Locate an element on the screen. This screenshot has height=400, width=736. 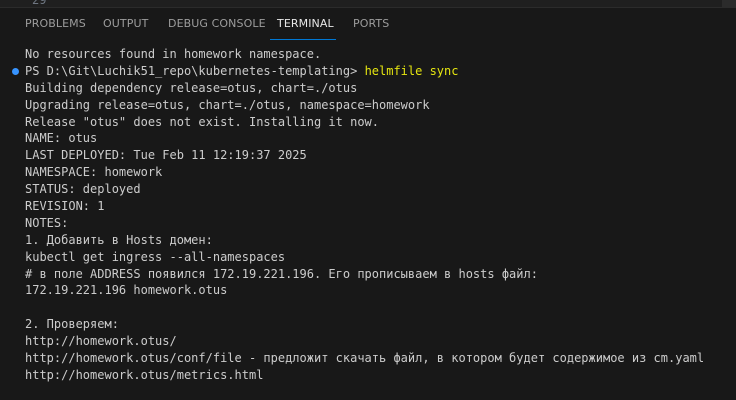
command-decoration-icon is located at coordinates (15, 71).